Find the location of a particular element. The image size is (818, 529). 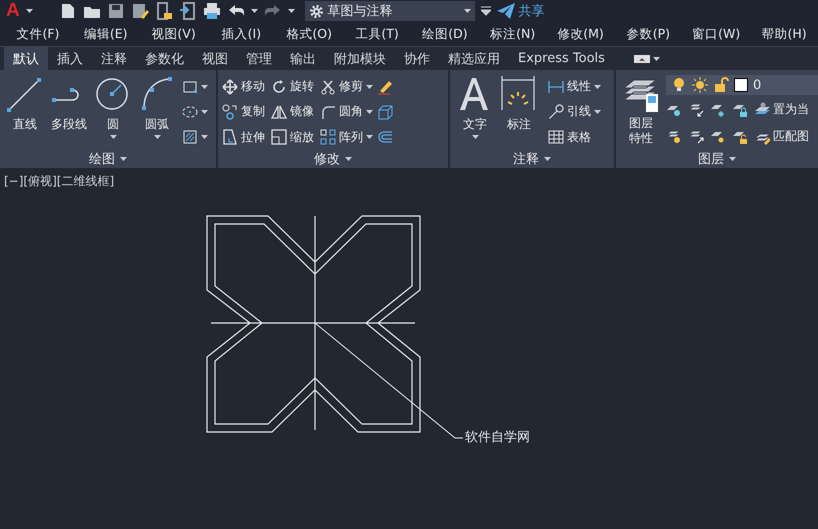

tool-button: 直线 is located at coordinates (25, 112).